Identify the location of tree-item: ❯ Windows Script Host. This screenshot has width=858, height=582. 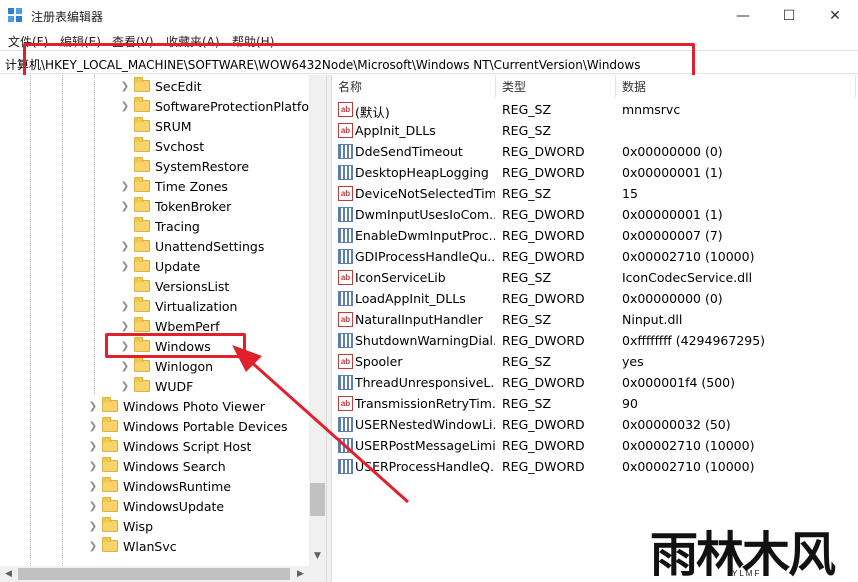
(168, 446).